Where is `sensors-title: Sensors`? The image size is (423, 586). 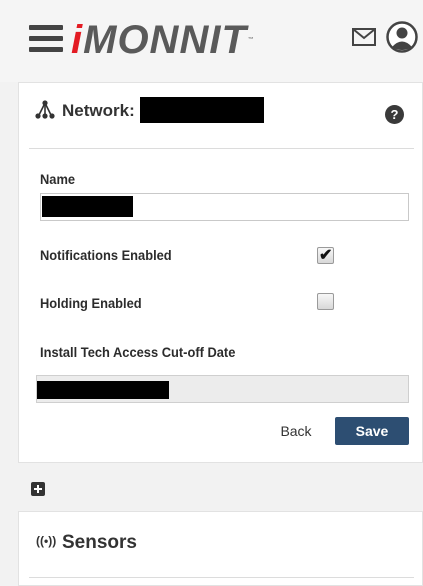
sensors-title: Sensors is located at coordinates (99, 543).